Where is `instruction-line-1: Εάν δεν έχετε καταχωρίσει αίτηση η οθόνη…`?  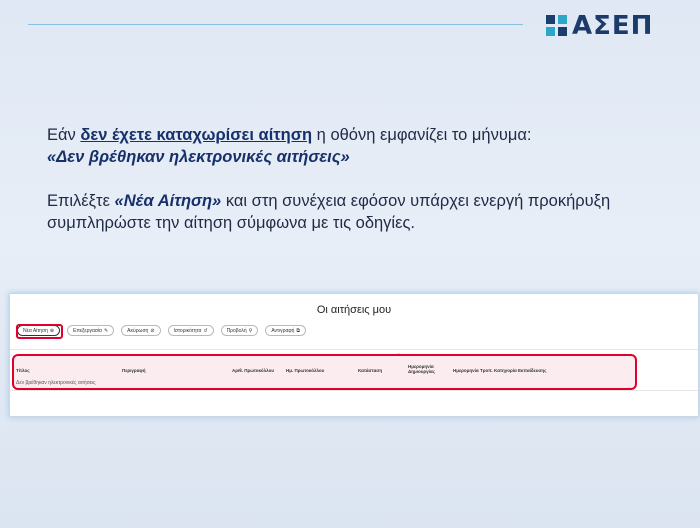
instruction-line-1: Εάν δεν έχετε καταχωρίσει αίτηση η οθόνη… is located at coordinates (367, 135).